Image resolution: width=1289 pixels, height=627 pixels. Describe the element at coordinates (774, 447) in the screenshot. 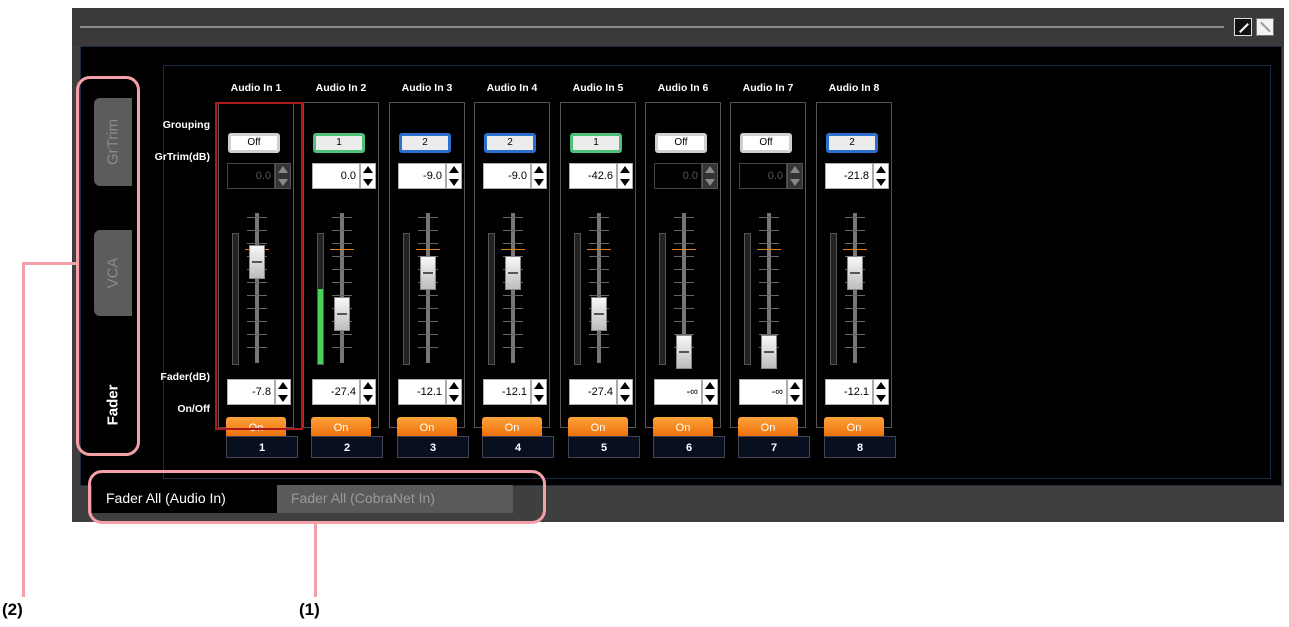

I see `channel-number: 7` at that location.